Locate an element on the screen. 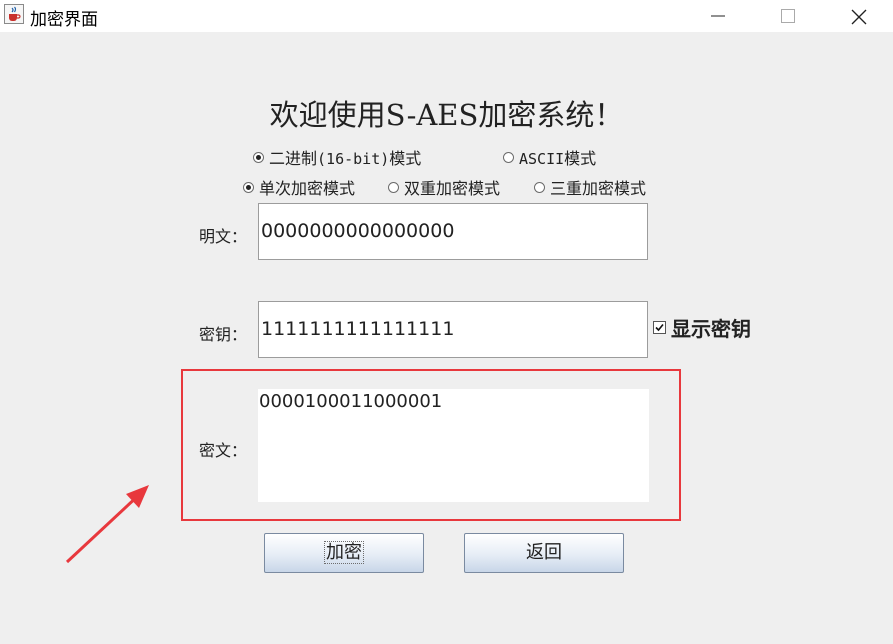  show-key-label: 显示密钥 is located at coordinates (711, 329).